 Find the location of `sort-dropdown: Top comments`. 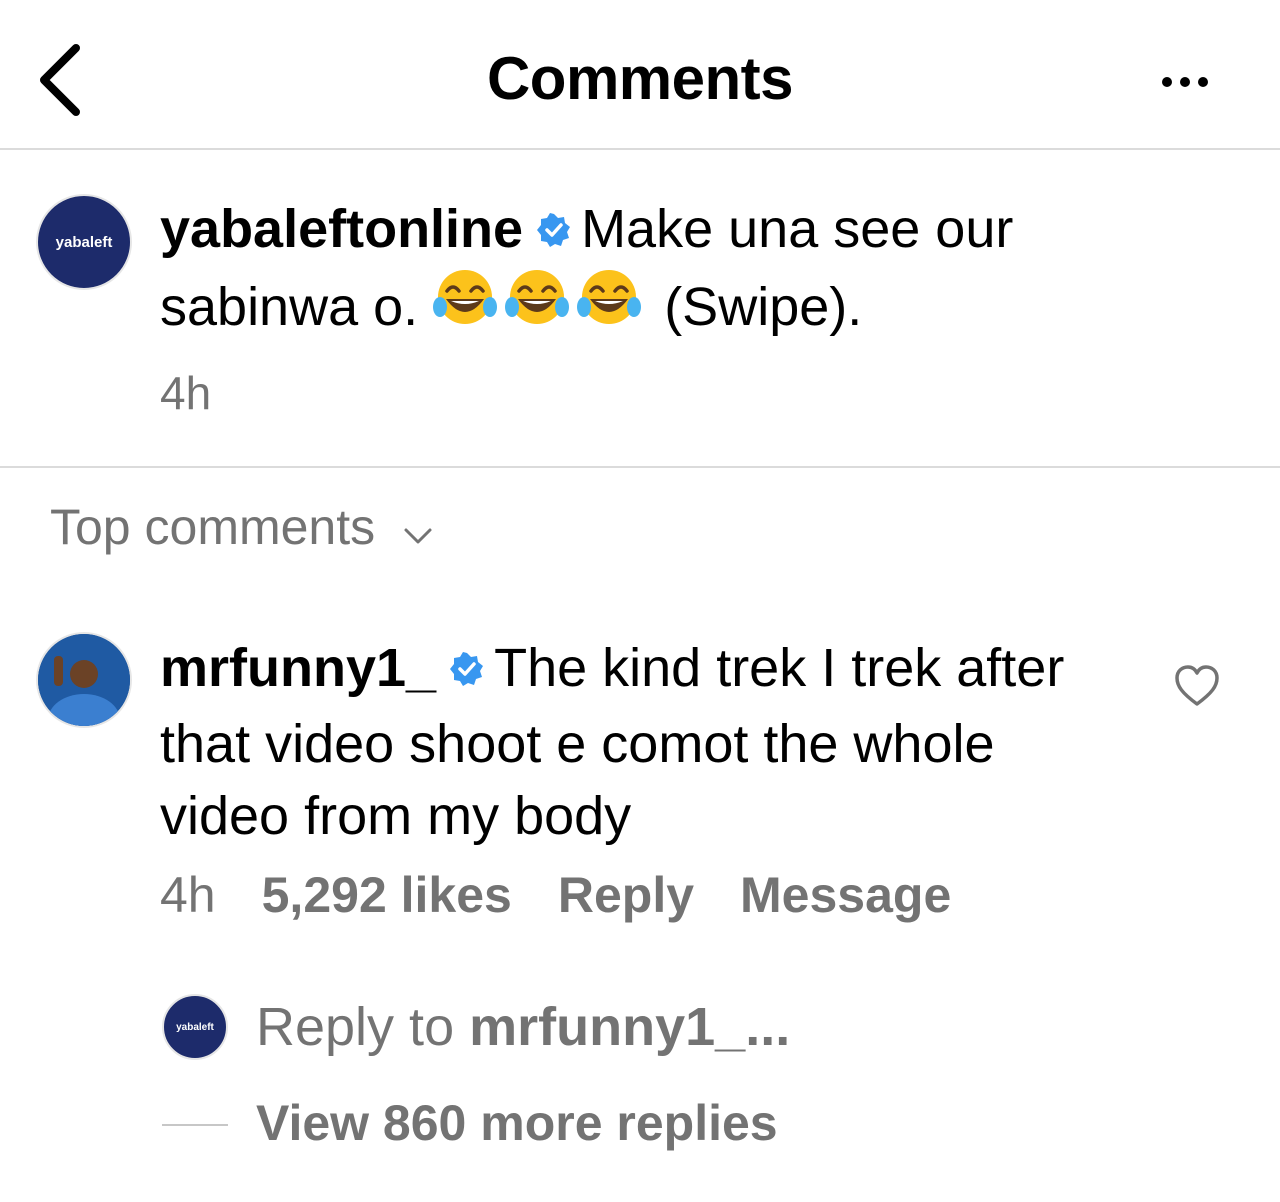

sort-dropdown: Top comments is located at coordinates (241, 529).